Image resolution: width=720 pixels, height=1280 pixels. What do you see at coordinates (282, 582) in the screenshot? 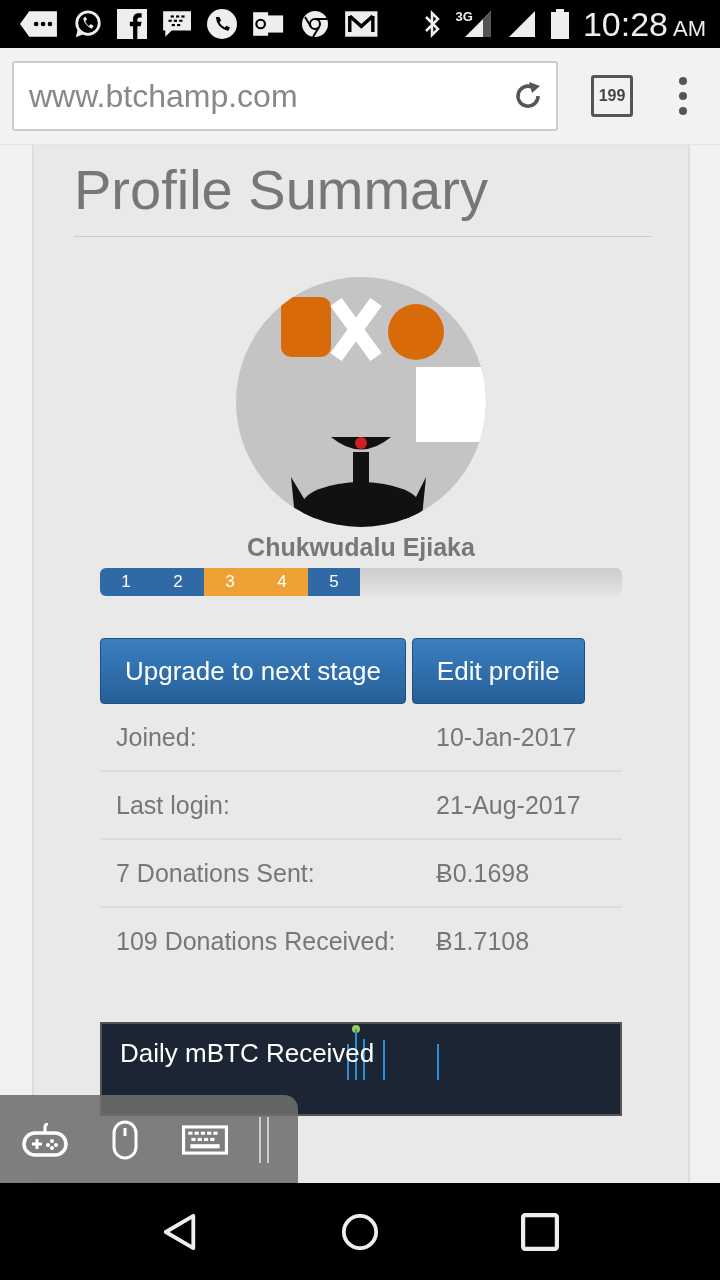
I see `stage-segment: 4` at bounding box center [282, 582].